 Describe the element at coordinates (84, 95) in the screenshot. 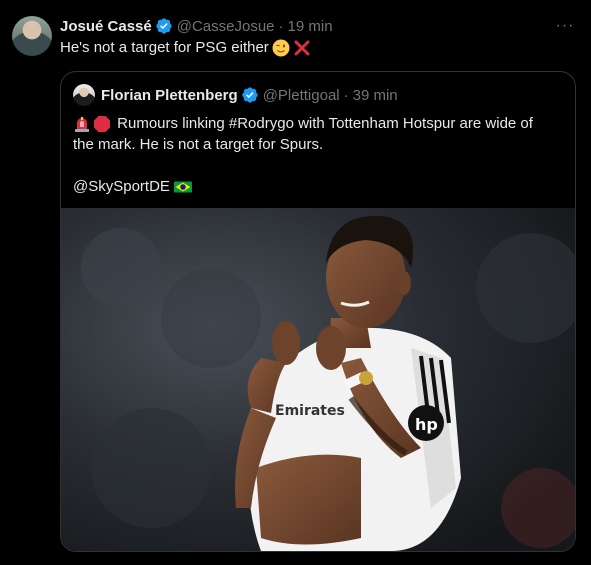

I see `quoted-author-avatar` at that location.